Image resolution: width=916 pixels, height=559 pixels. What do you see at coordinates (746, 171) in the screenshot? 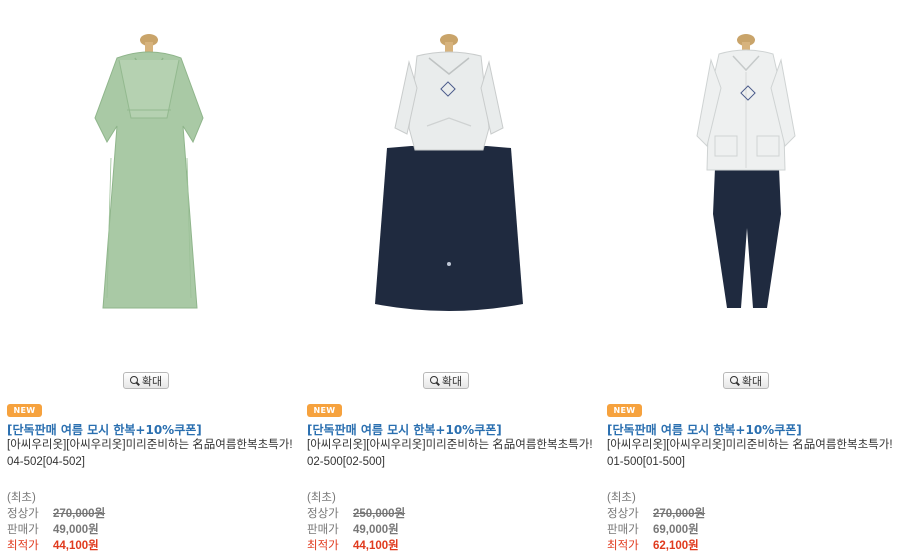
I see `white-jacket-navy-pants-illustration` at bounding box center [746, 171].